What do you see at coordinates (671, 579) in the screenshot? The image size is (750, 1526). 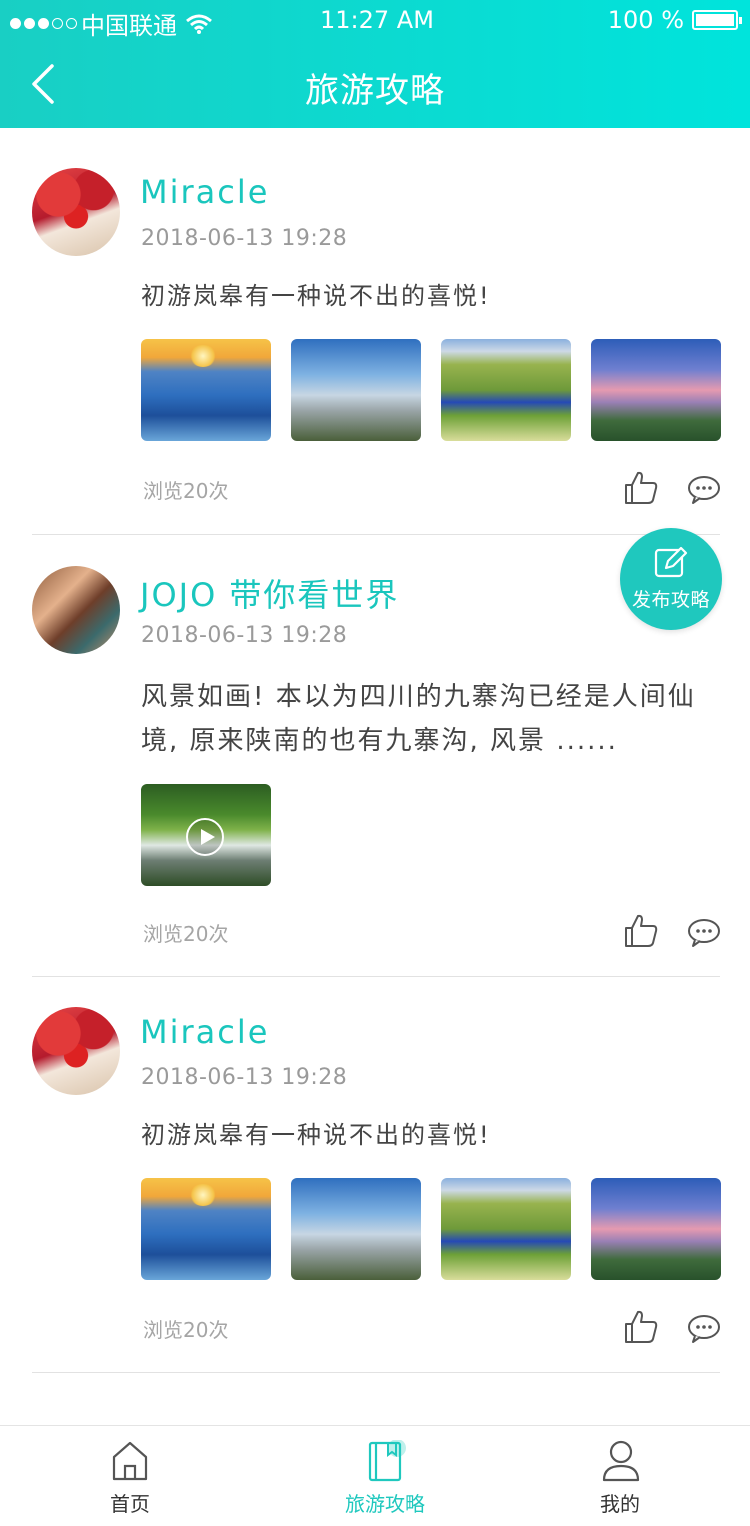 I see `publish-guide-button: 发布攻略` at bounding box center [671, 579].